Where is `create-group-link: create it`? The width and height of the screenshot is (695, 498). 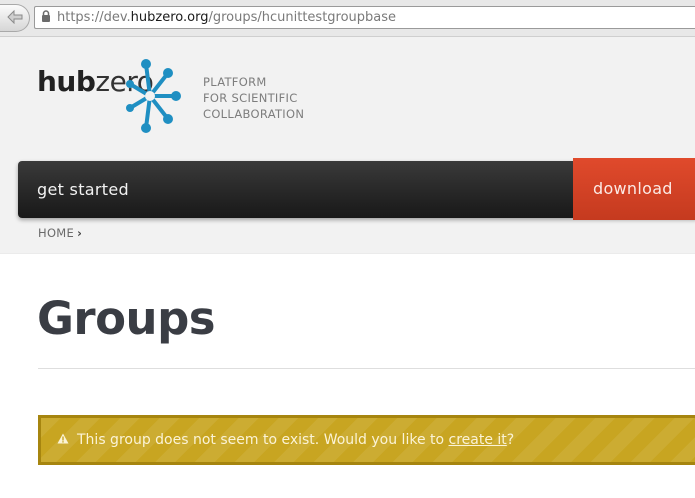
create-group-link: create it is located at coordinates (478, 440).